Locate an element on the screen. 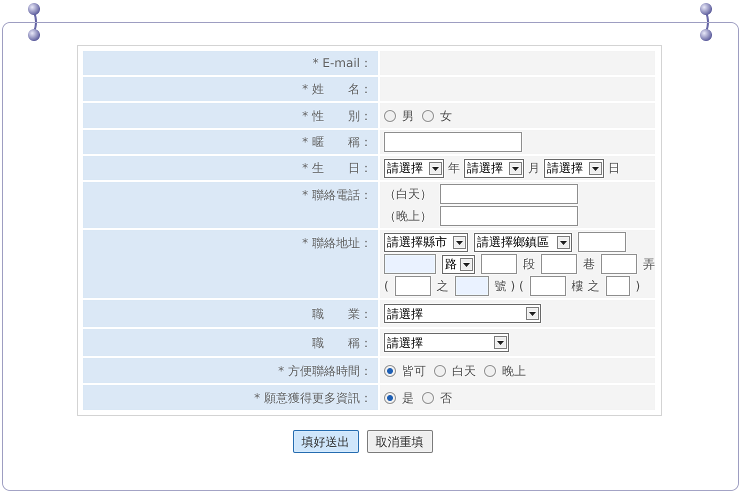 This screenshot has height=491, width=741. address-label: 巷 is located at coordinates (589, 264).